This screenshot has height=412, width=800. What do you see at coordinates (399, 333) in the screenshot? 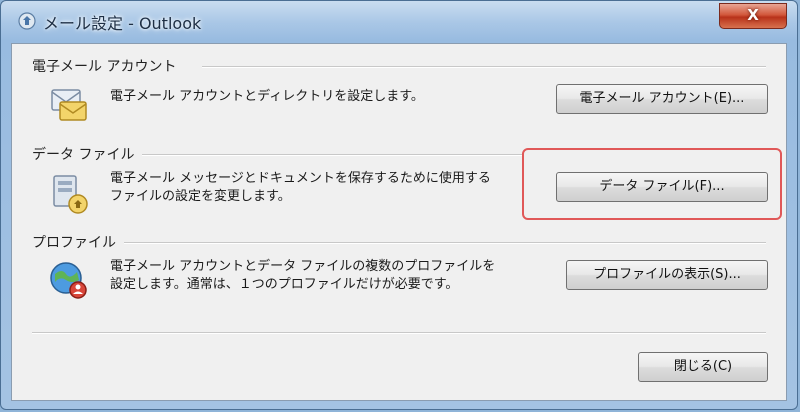
I see `footer-divider` at bounding box center [399, 333].